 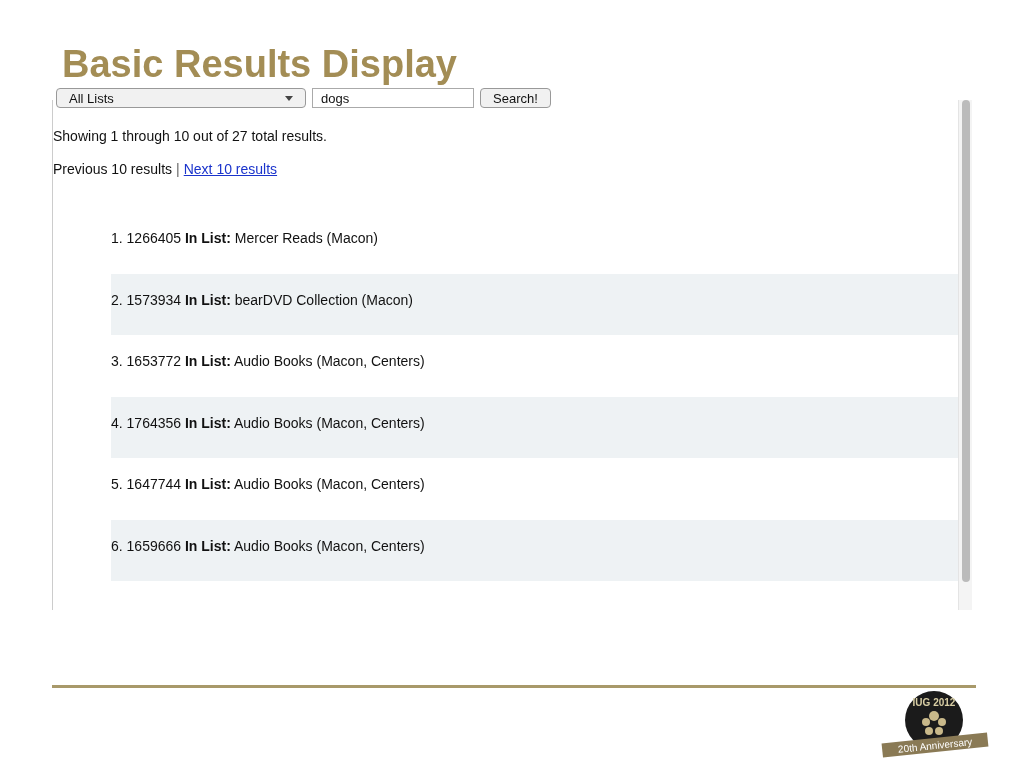 What do you see at coordinates (515, 98) in the screenshot?
I see `search-button: Search!` at bounding box center [515, 98].